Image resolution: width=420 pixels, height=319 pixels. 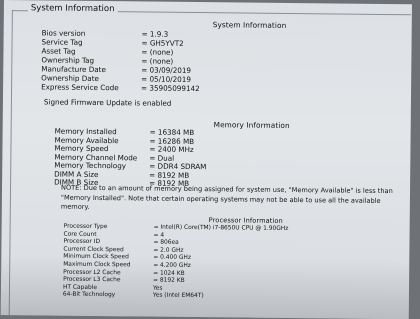 What do you see at coordinates (159, 235) in the screenshot?
I see `row-value: = 4` at bounding box center [159, 235].